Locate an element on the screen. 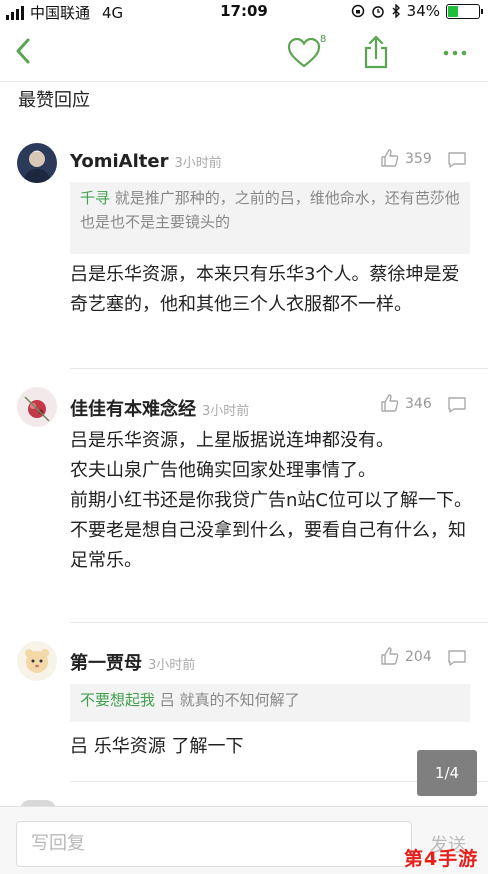 The height and width of the screenshot is (874, 488). commenter-name-text: 第一贾母 is located at coordinates (106, 663).